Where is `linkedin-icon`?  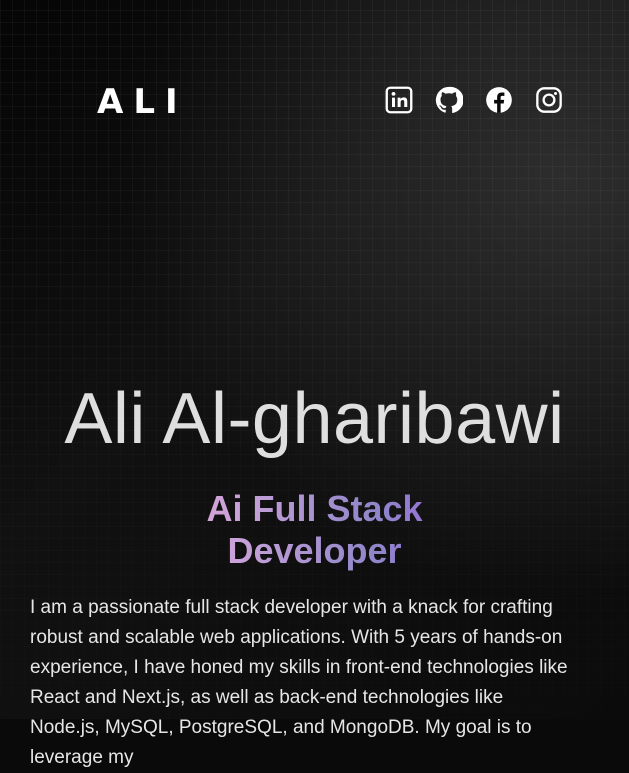 linkedin-icon is located at coordinates (399, 102).